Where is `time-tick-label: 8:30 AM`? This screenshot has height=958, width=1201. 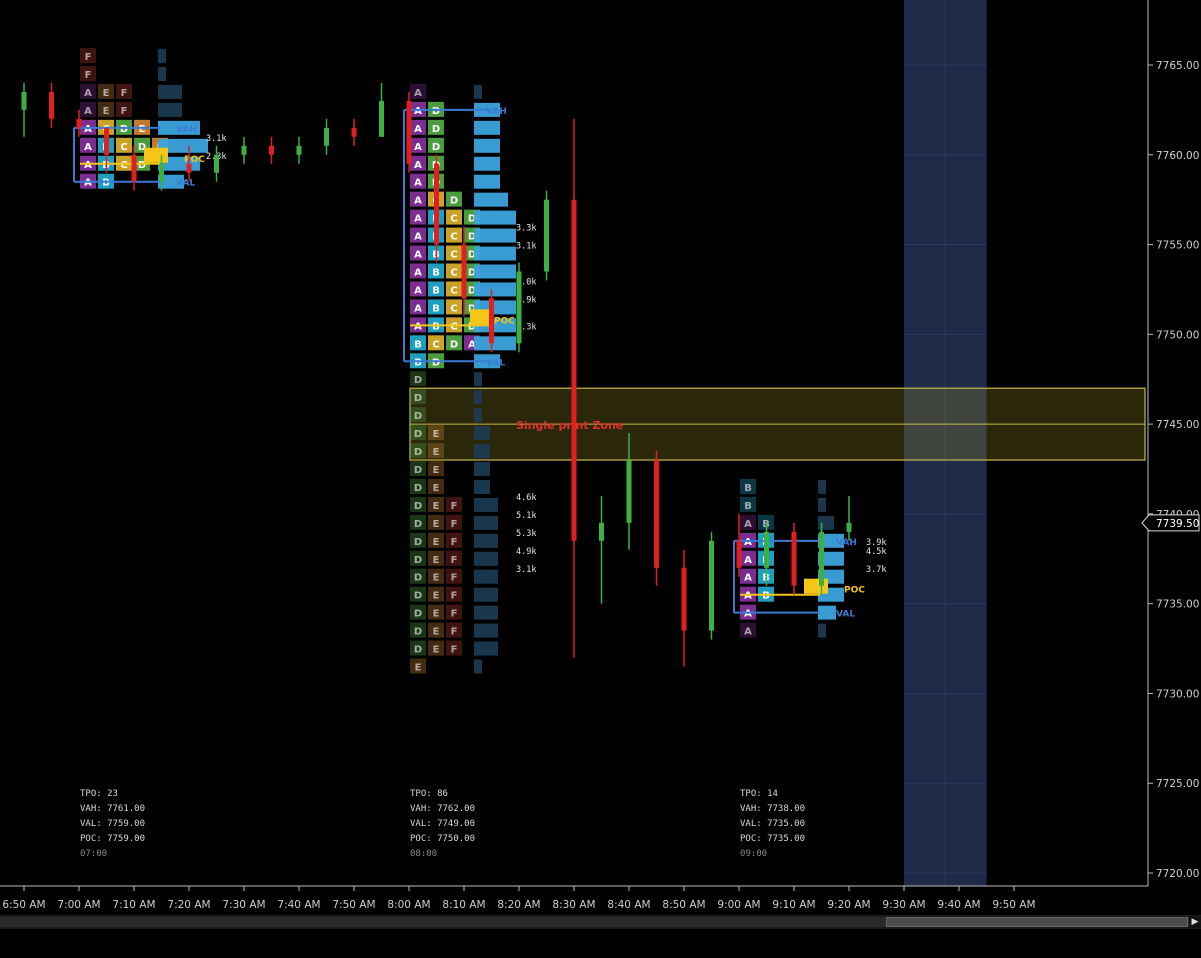 time-tick-label: 8:30 AM is located at coordinates (573, 905).